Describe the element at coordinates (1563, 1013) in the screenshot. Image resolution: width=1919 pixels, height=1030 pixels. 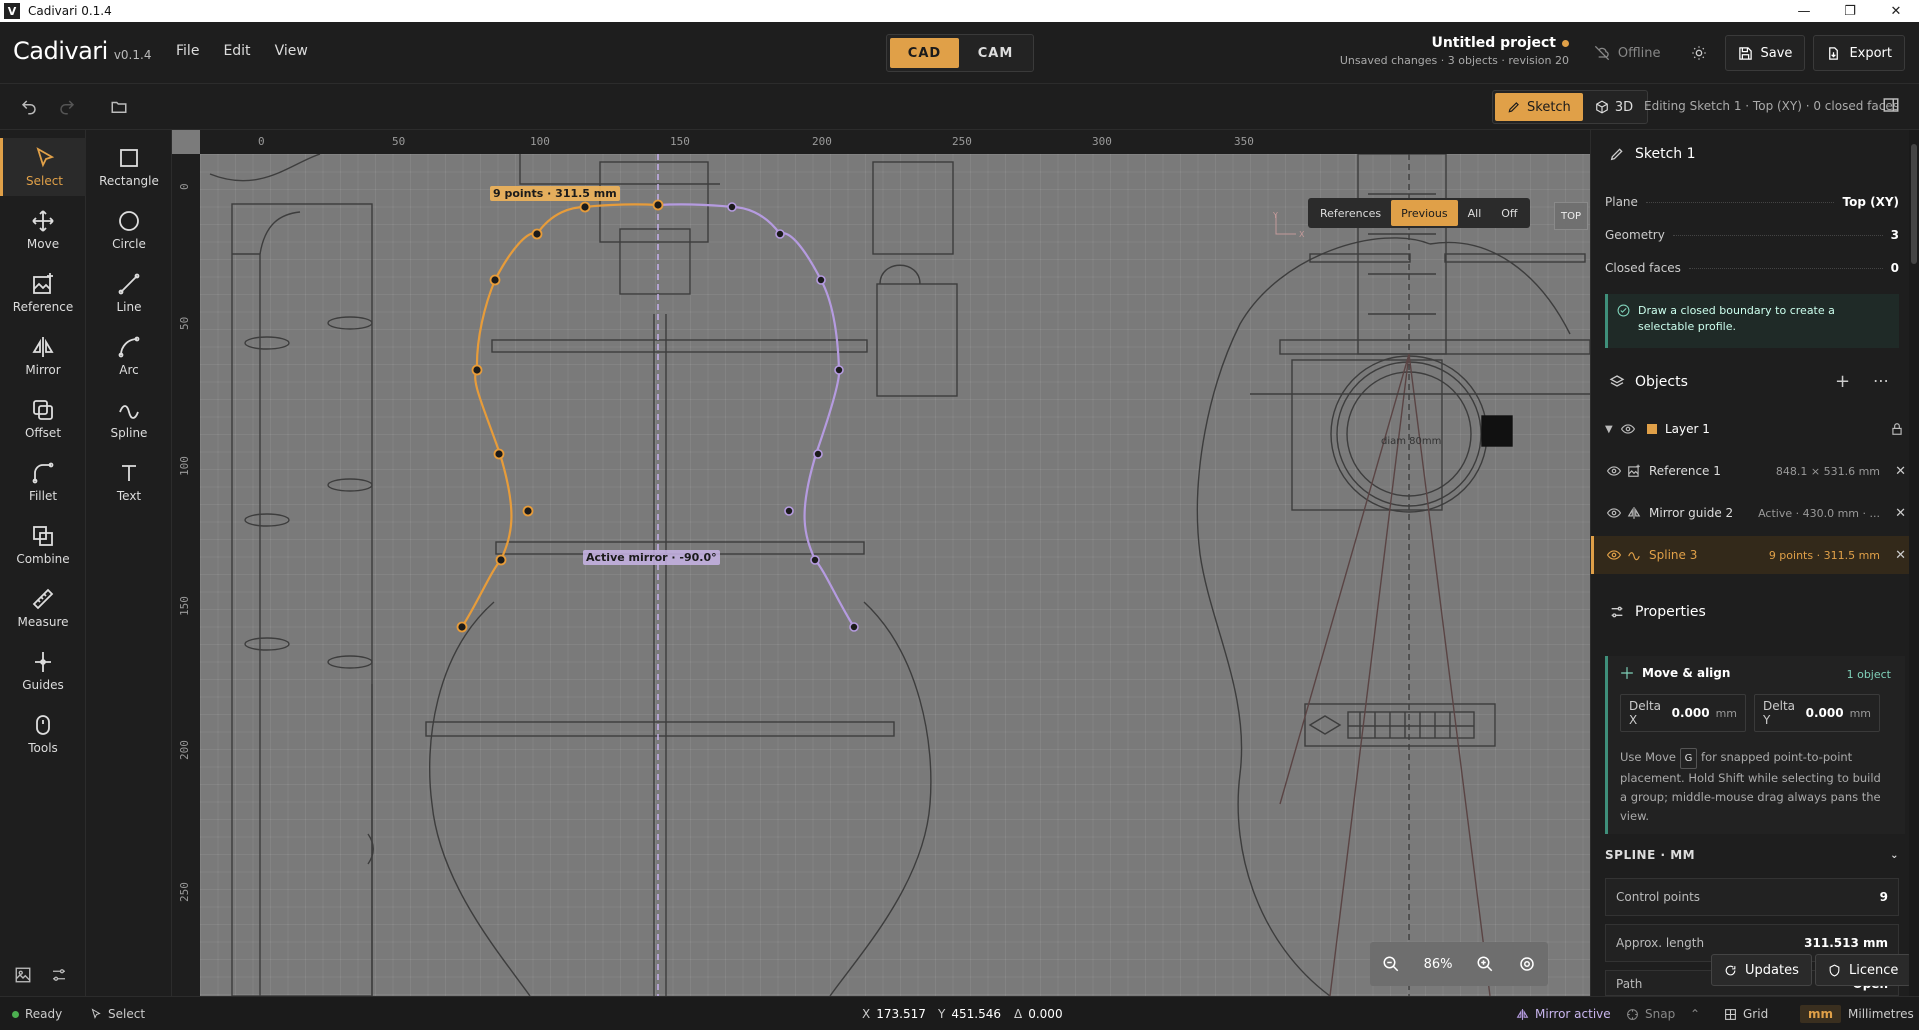
I see `mirror-active-toggle: Mirror active` at that location.